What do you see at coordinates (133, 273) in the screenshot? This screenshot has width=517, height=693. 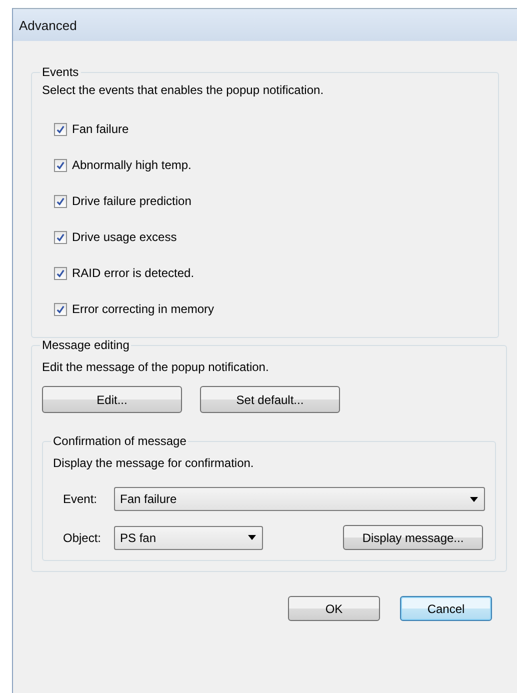 I see `checkbox-label: RAID error is detected.` at bounding box center [133, 273].